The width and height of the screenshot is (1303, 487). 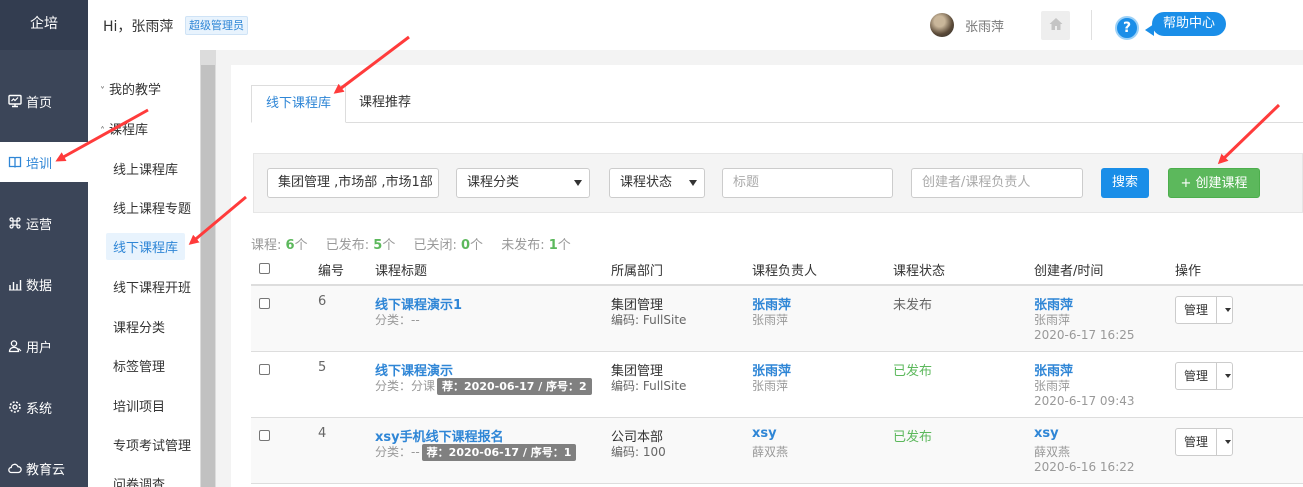 What do you see at coordinates (913, 305) in the screenshot?
I see `status-text: 未发布` at bounding box center [913, 305].